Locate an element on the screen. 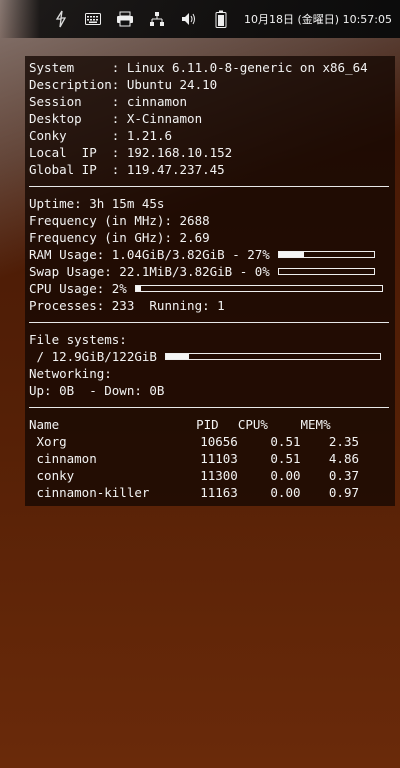 The width and height of the screenshot is (400, 768). root-fs-row: / 12.9GiB/122GiB is located at coordinates (212, 356).